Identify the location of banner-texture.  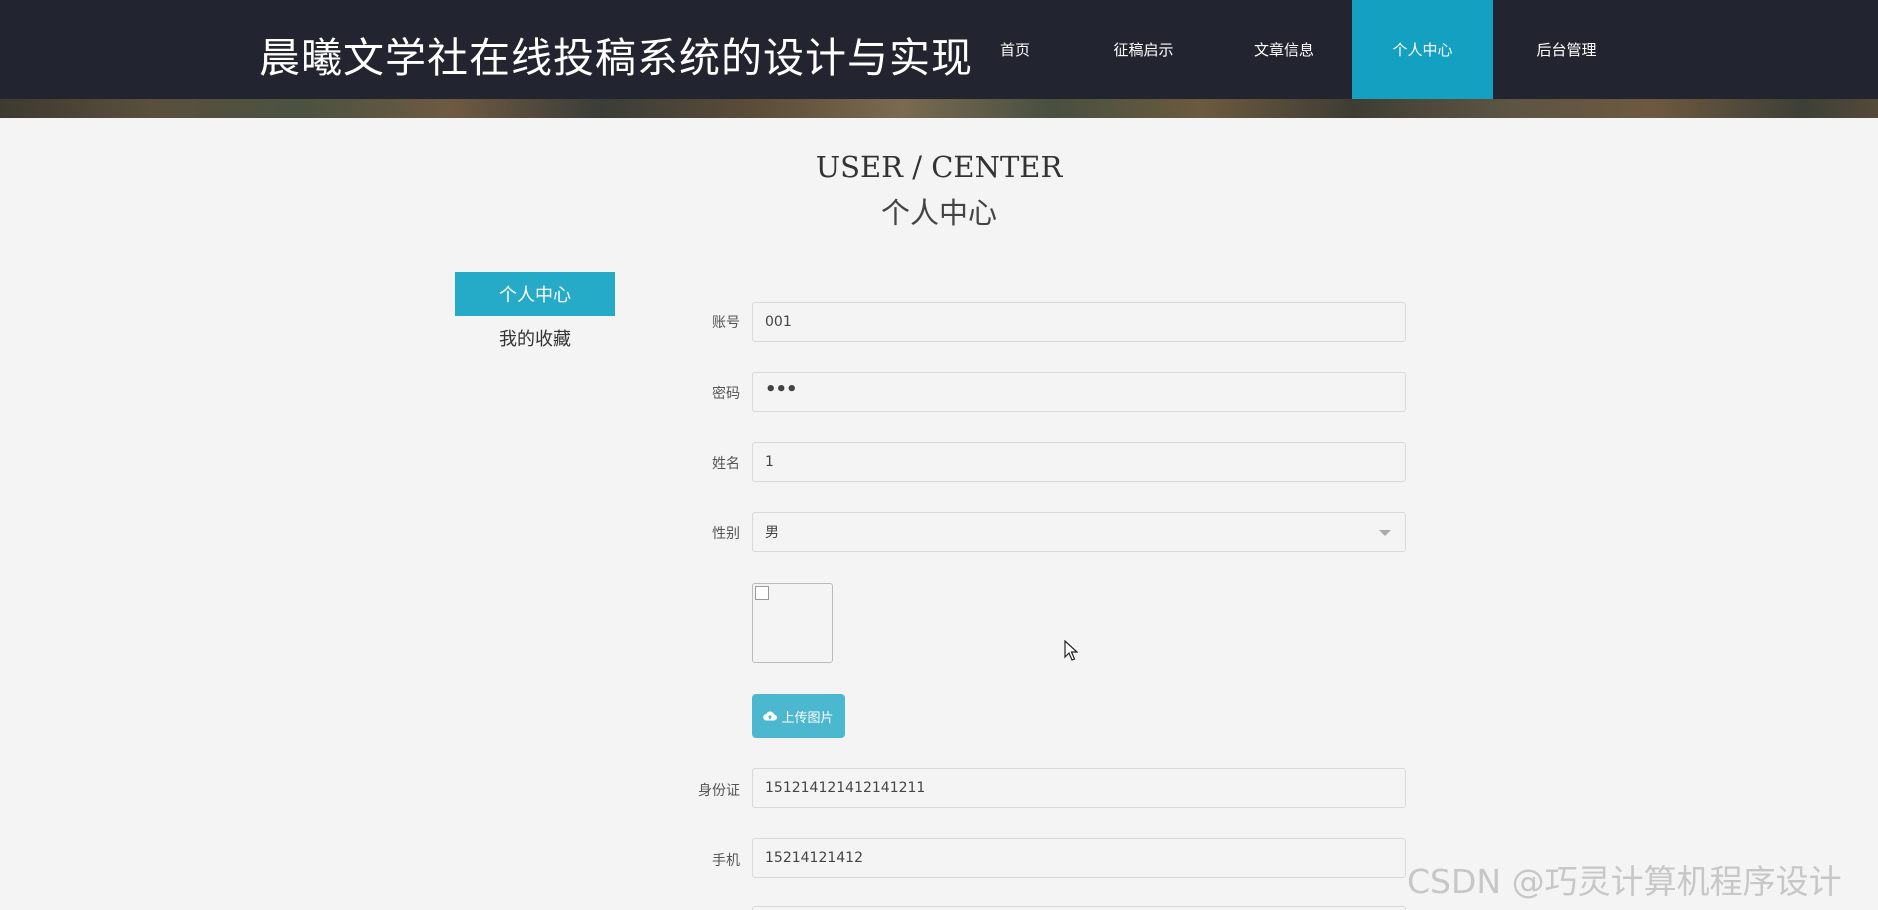
(939, 108).